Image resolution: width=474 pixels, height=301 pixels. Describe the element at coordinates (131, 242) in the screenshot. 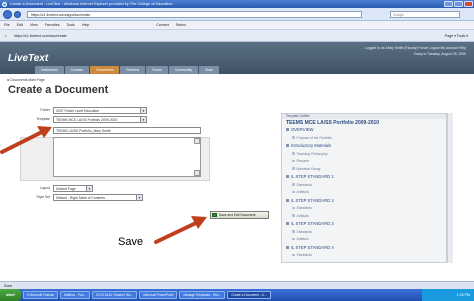

I see `save-annotation-label: Save` at that location.